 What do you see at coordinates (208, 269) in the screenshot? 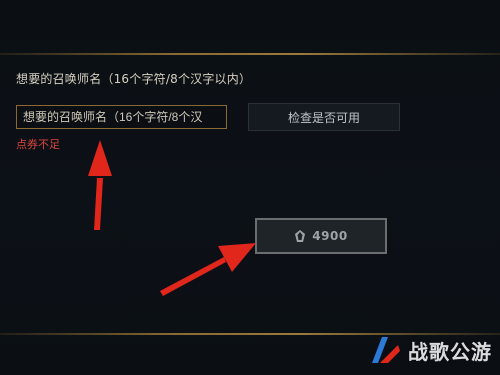
I see `red-arrow-right-icon` at bounding box center [208, 269].